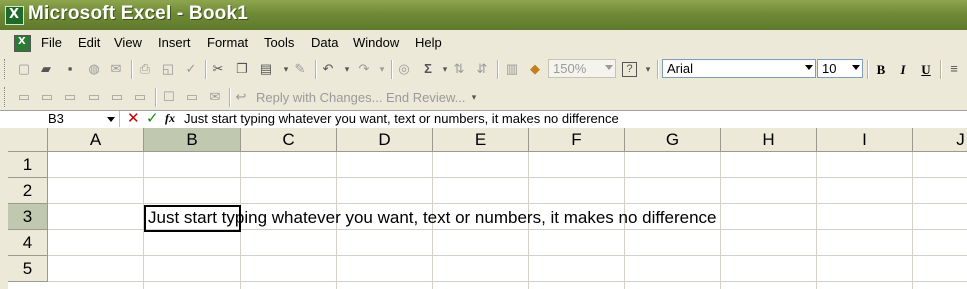  Describe the element at coordinates (404, 69) in the screenshot. I see `hyperlink-icon: ◎` at that location.